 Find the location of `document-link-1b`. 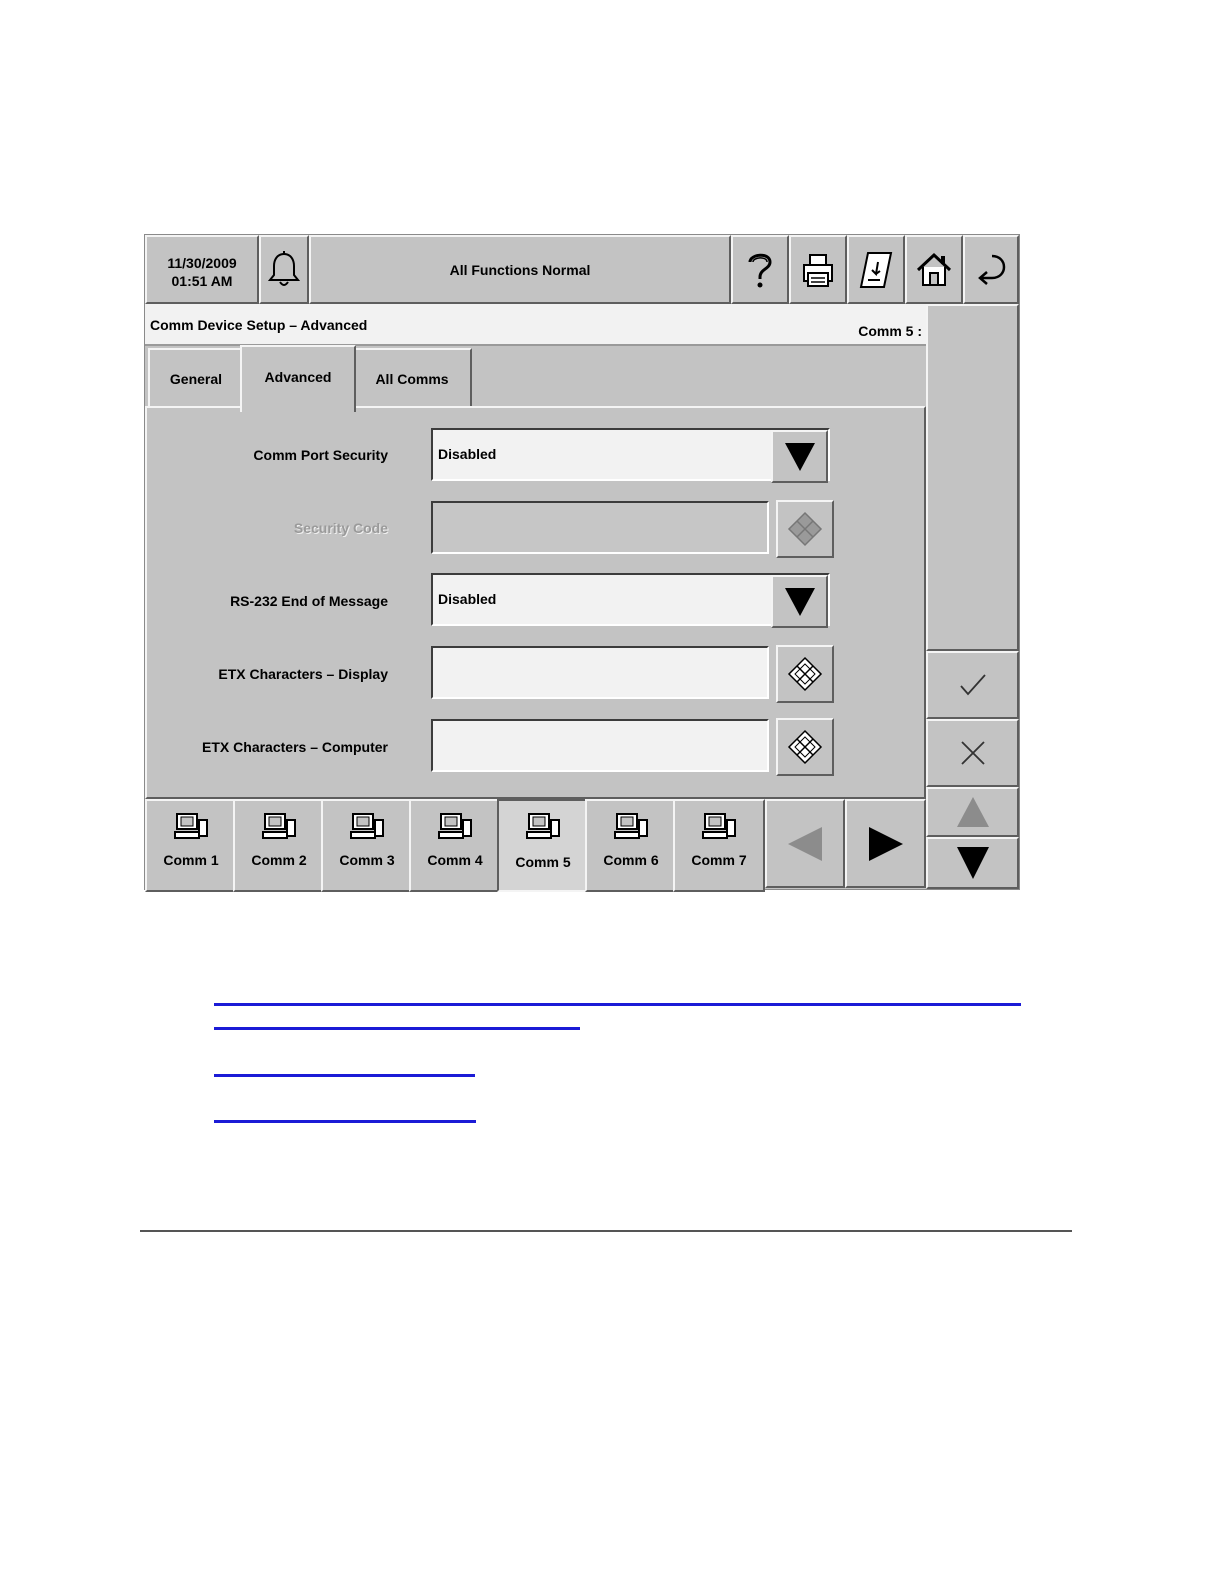

document-link-1b is located at coordinates (397, 1028).